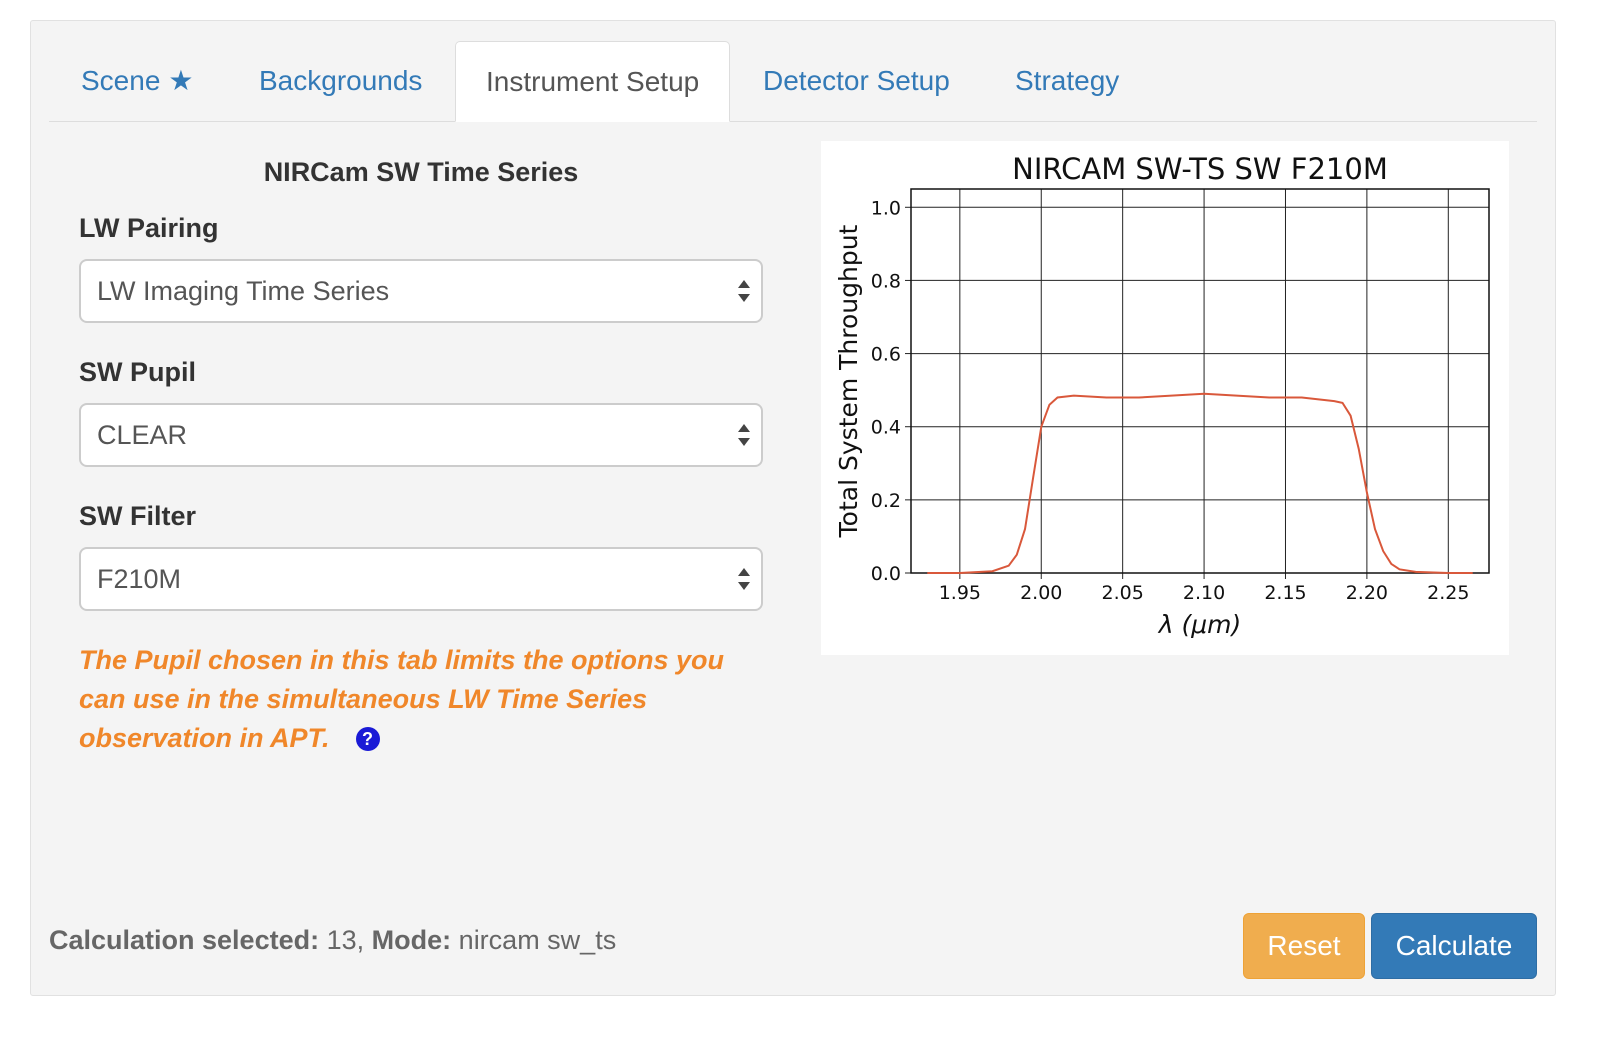 The image size is (1608, 1040). I want to click on y-tick-label: 0.8, so click(886, 281).